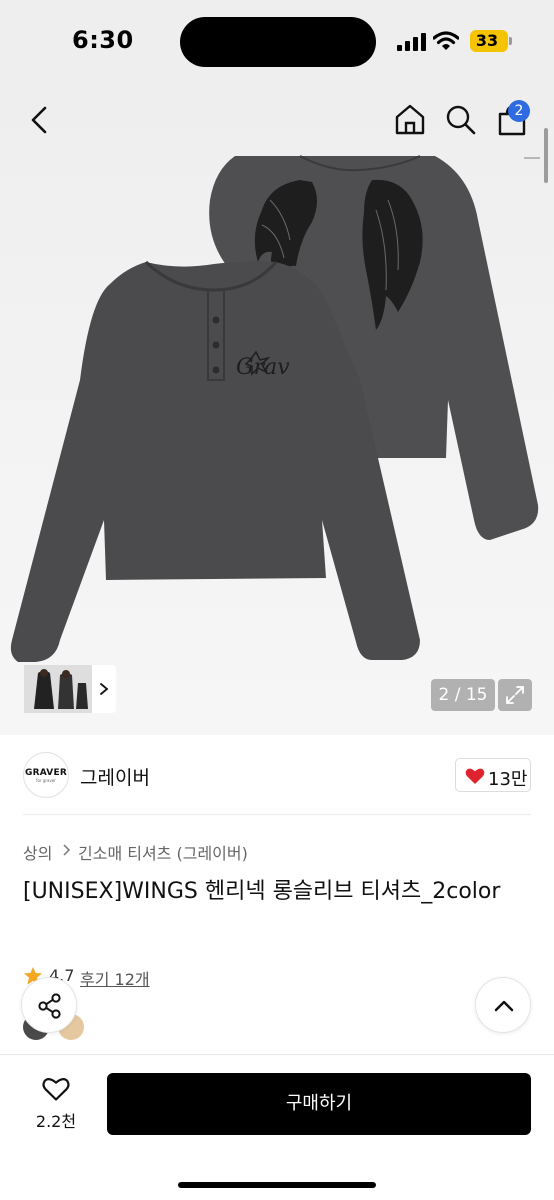 This screenshot has height=1200, width=554. I want to click on buy-button: 구매하기, so click(319, 1104).